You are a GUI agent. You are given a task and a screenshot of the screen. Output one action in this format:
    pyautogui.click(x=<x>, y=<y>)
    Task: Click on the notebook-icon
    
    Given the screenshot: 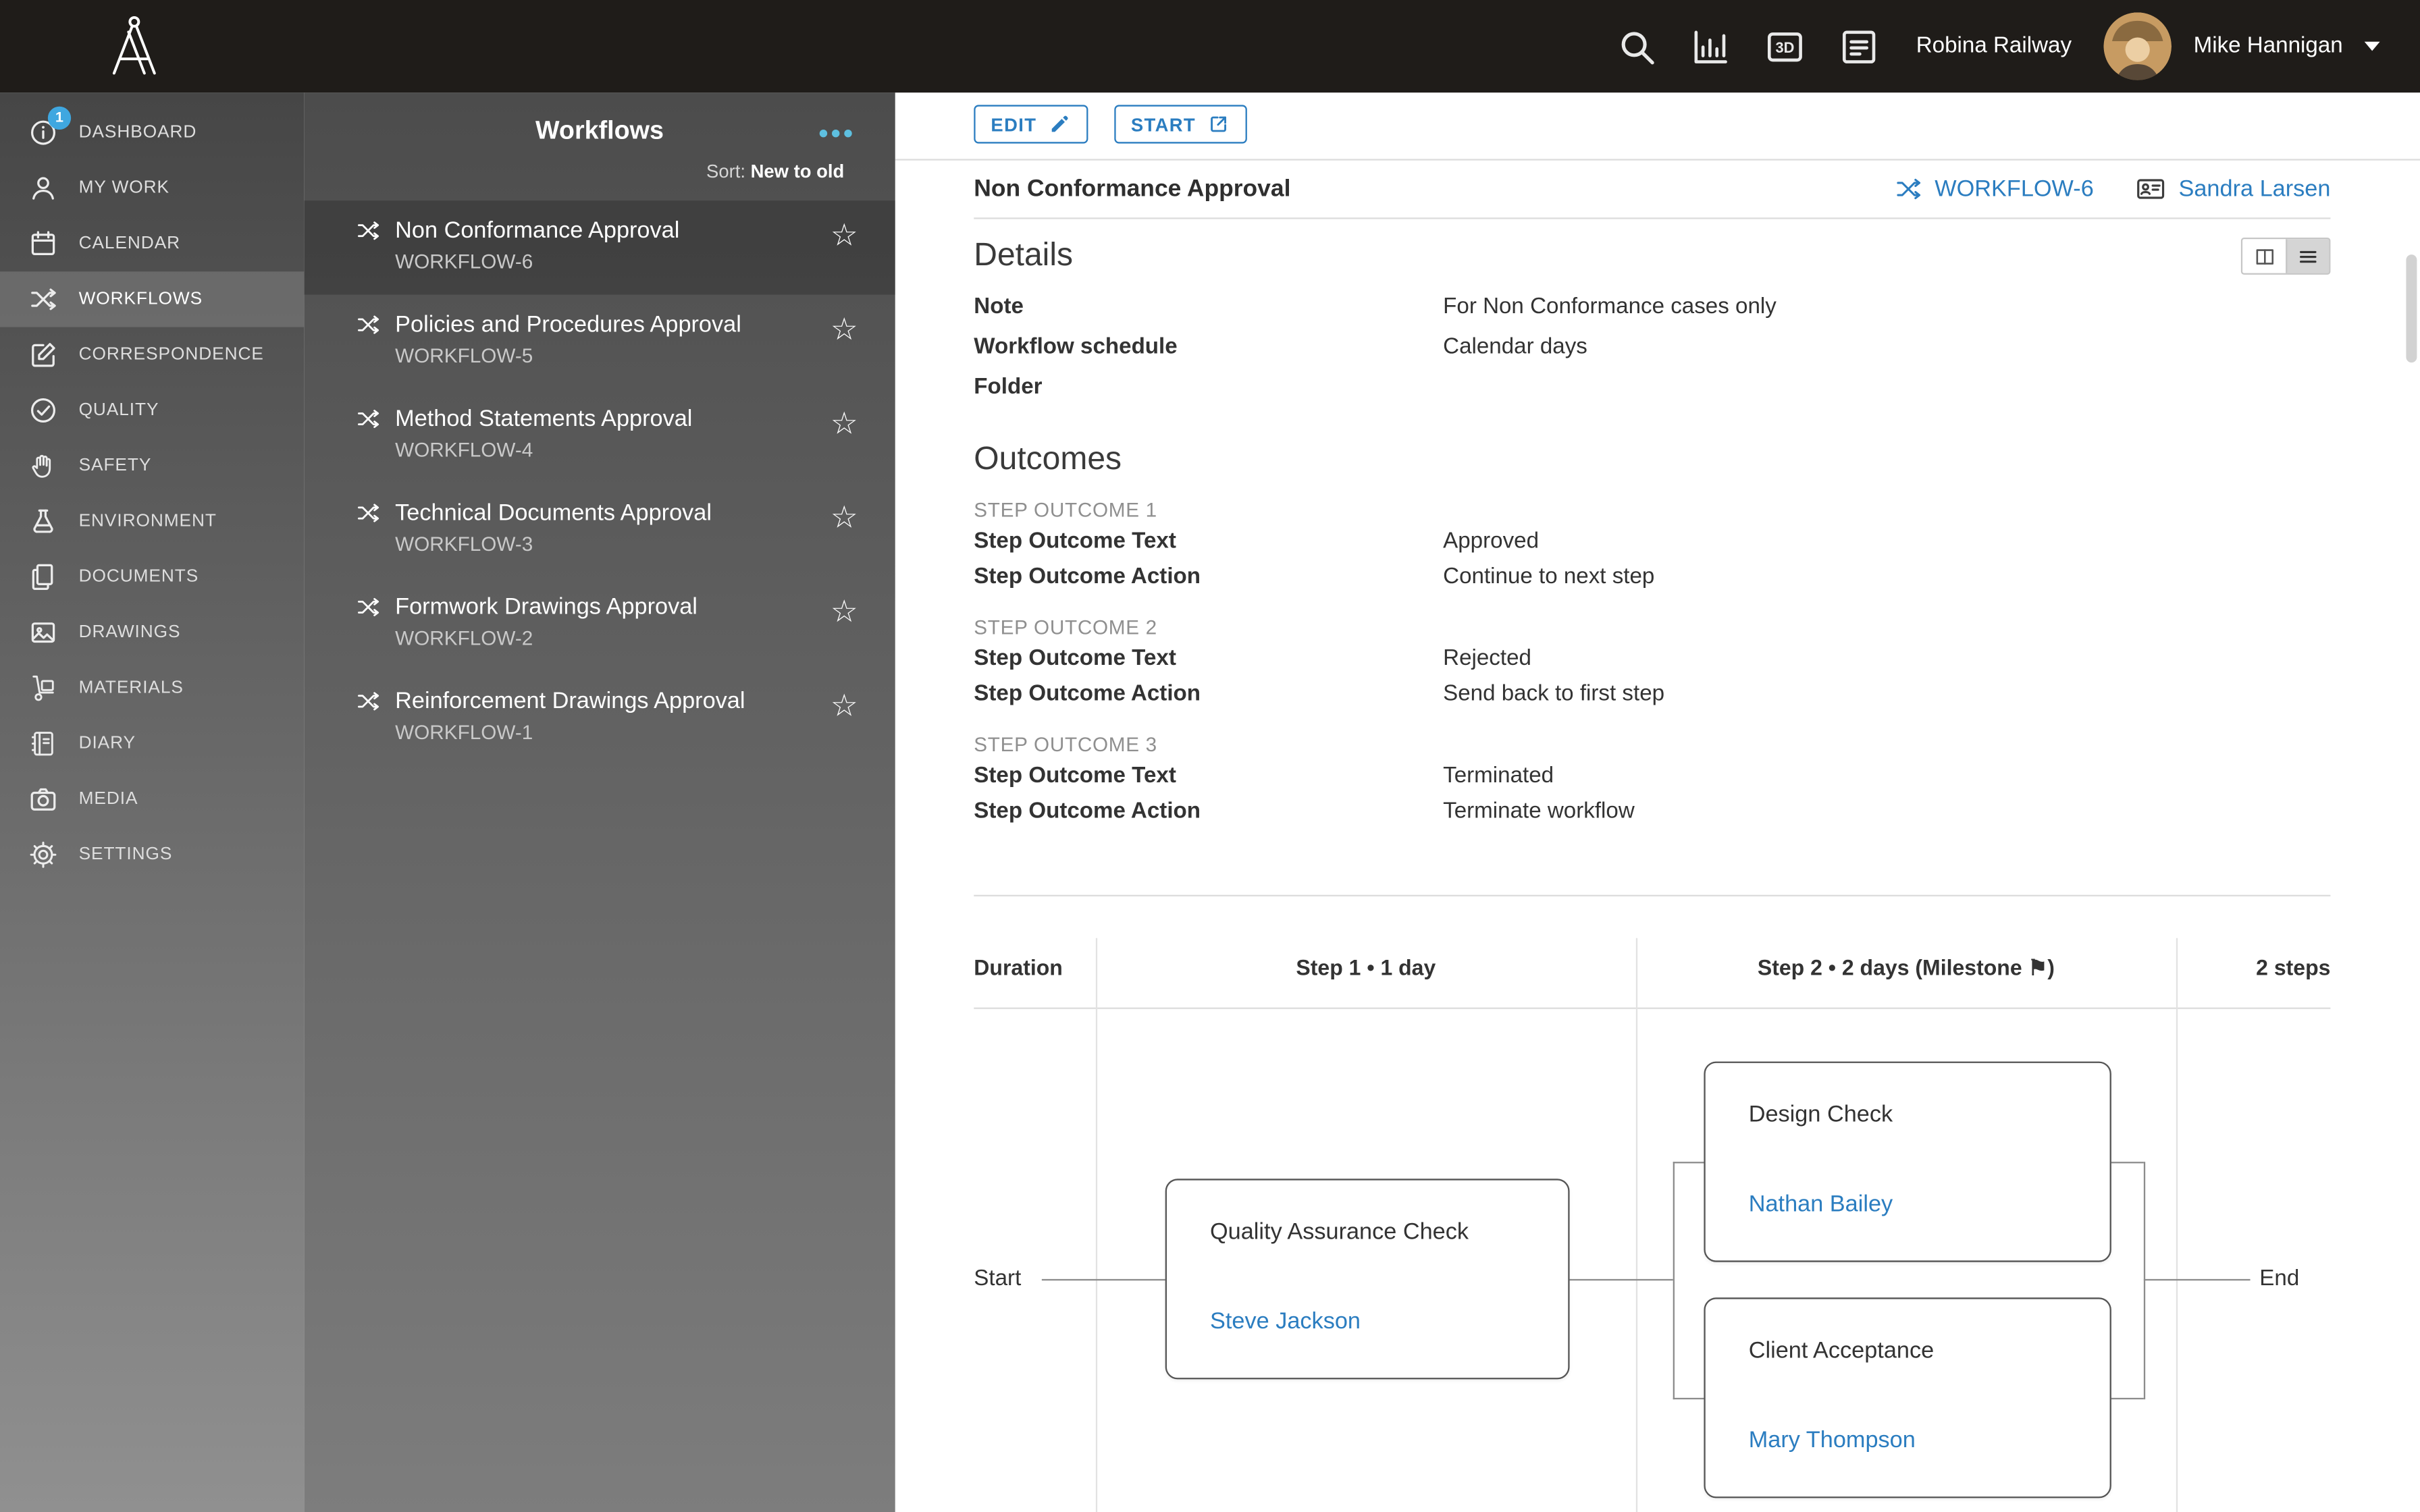 What is the action you would take?
    pyautogui.click(x=43, y=744)
    